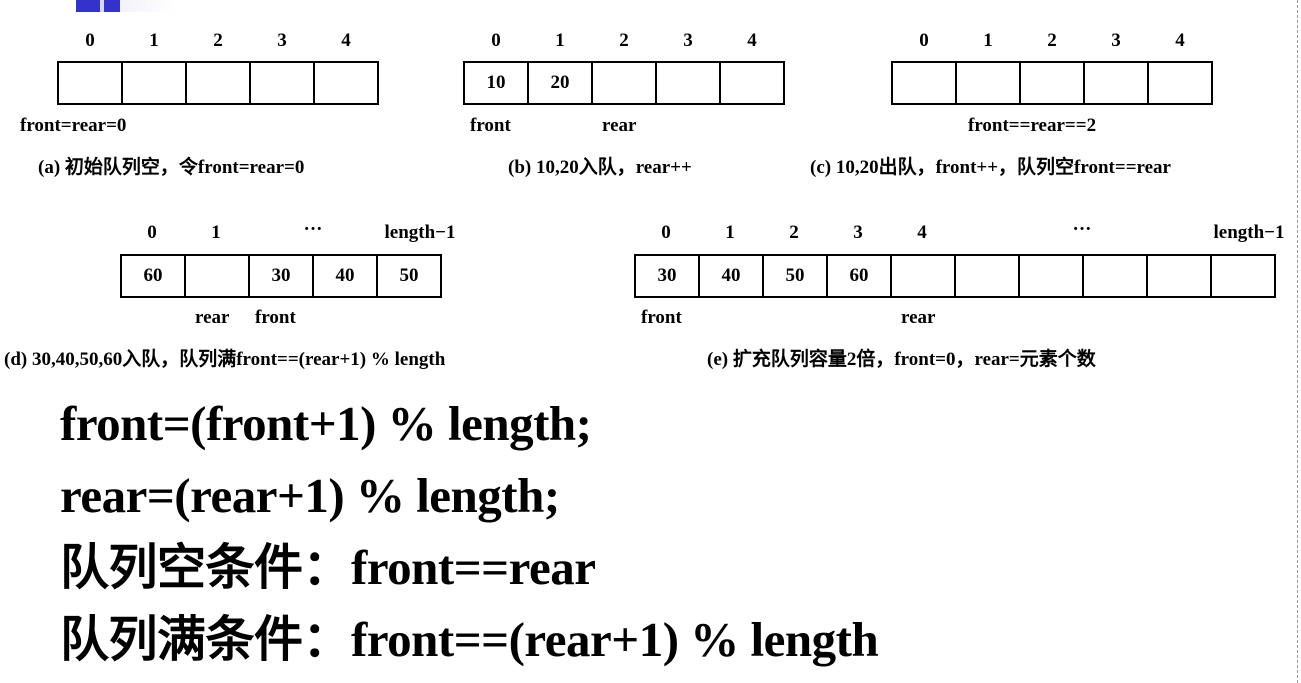 This screenshot has width=1301, height=683. Describe the element at coordinates (496, 83) in the screenshot. I see `queue-cell: 10` at that location.